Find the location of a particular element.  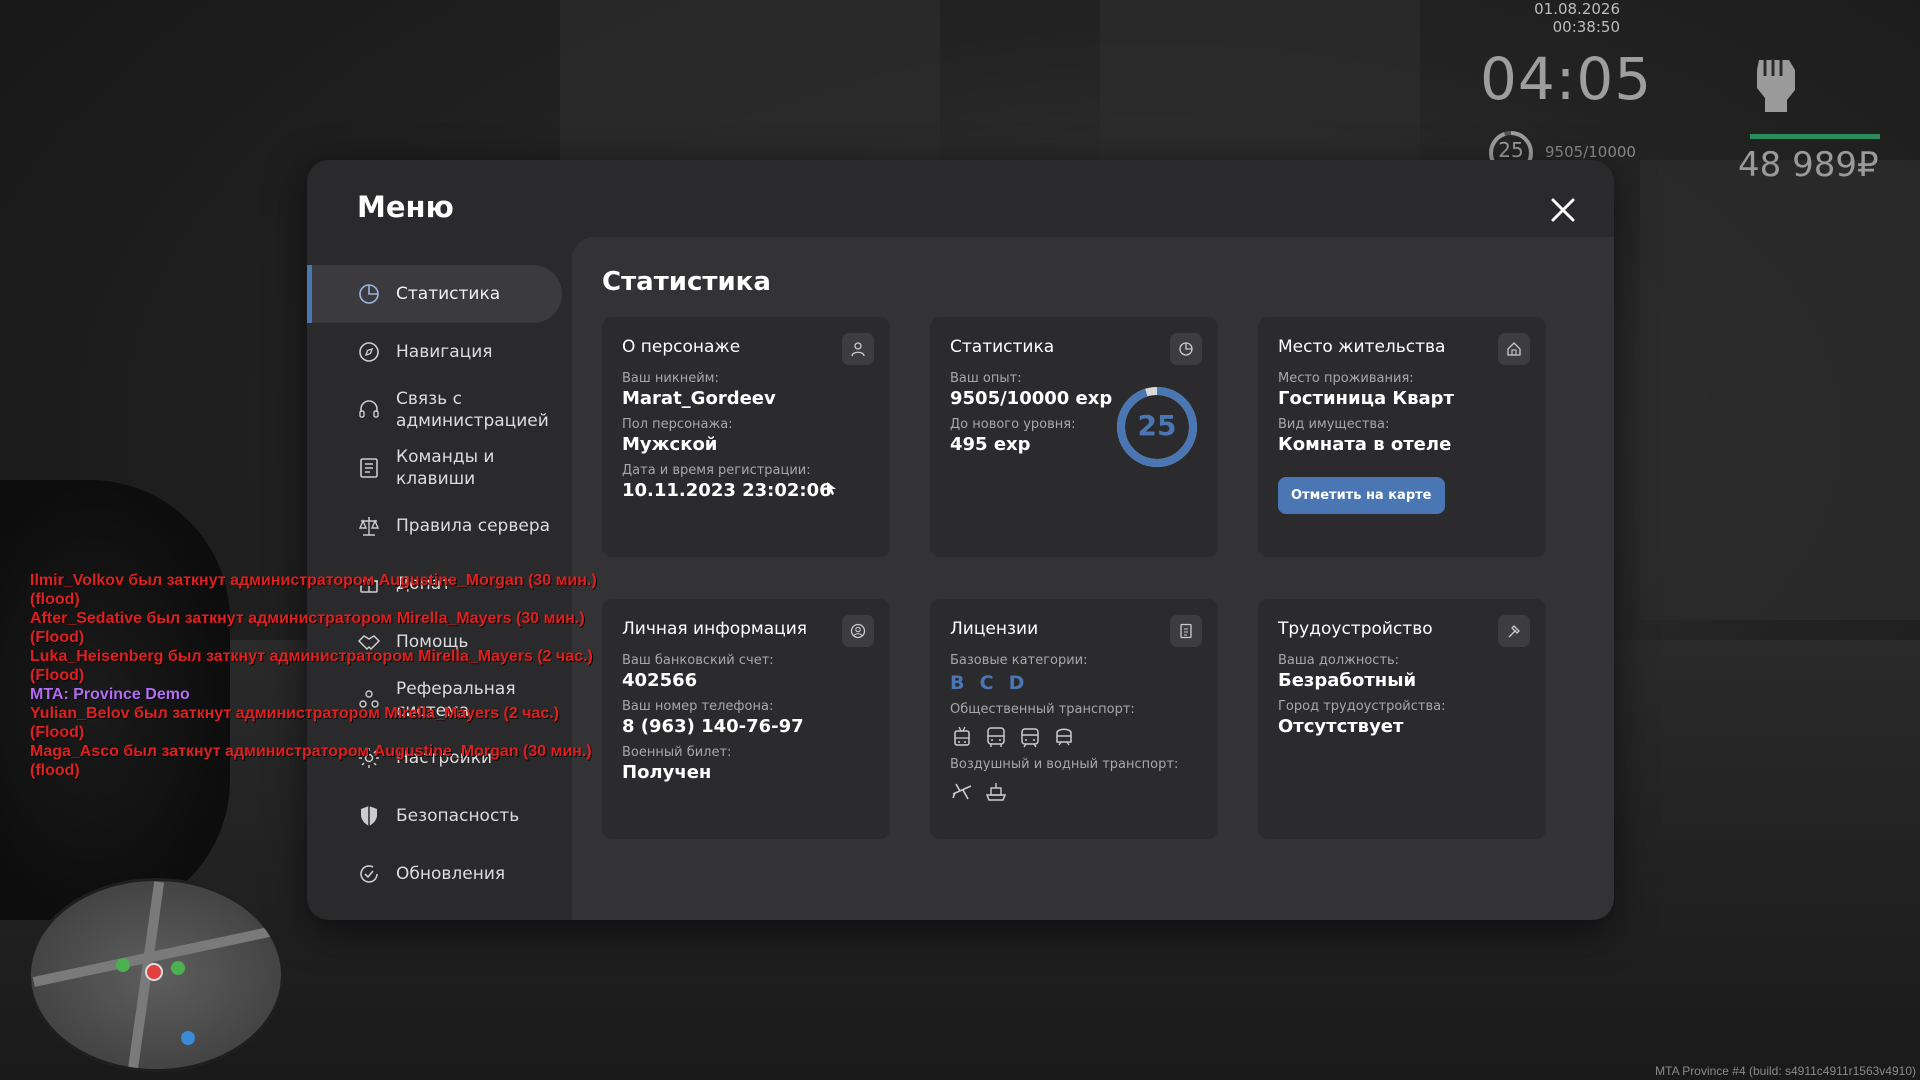

property-type-value: Комната в отеле is located at coordinates (1365, 444).